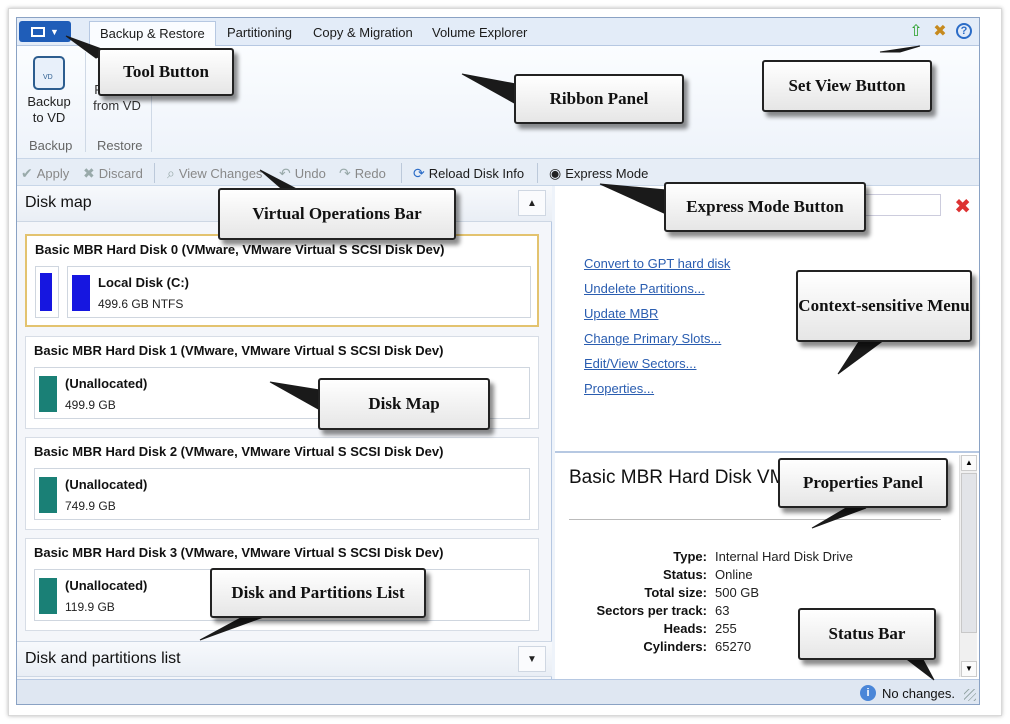 Image resolution: width=1010 pixels, height=724 pixels. Describe the element at coordinates (726, 628) in the screenshot. I see `prop-value: 255` at that location.